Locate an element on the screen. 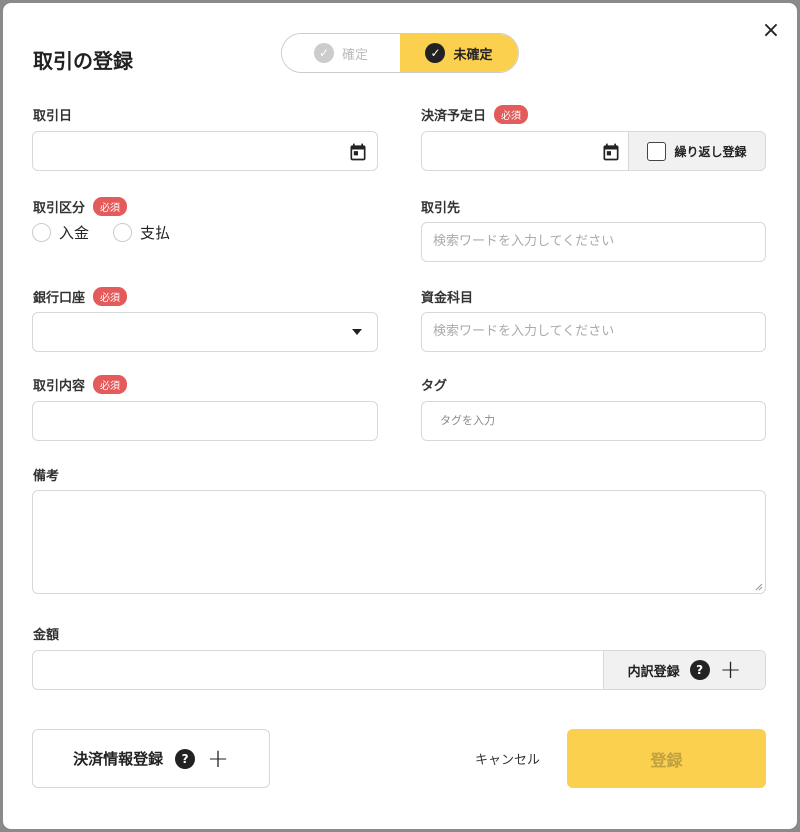 Image resolution: width=800 pixels, height=832 pixels. tag-label-text: タグ is located at coordinates (434, 386).